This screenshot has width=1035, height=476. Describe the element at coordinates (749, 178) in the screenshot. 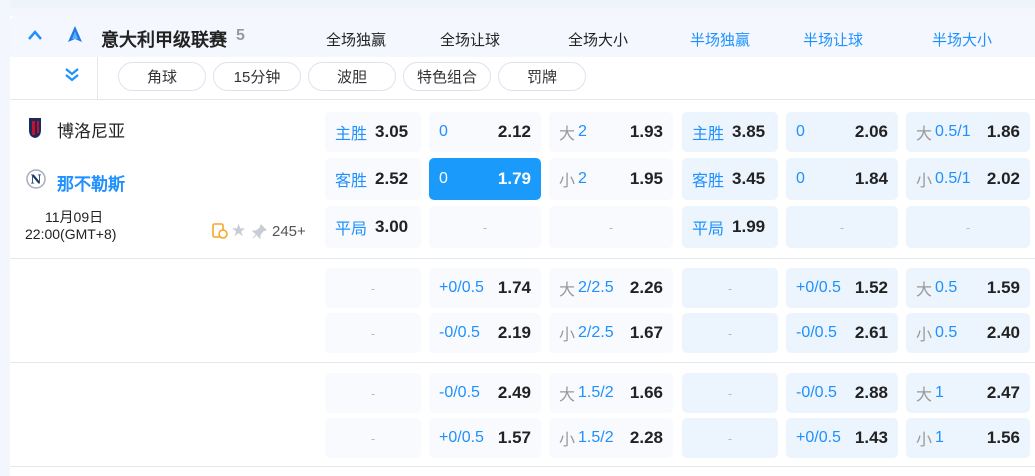

I see `odds-value: 3.45` at that location.